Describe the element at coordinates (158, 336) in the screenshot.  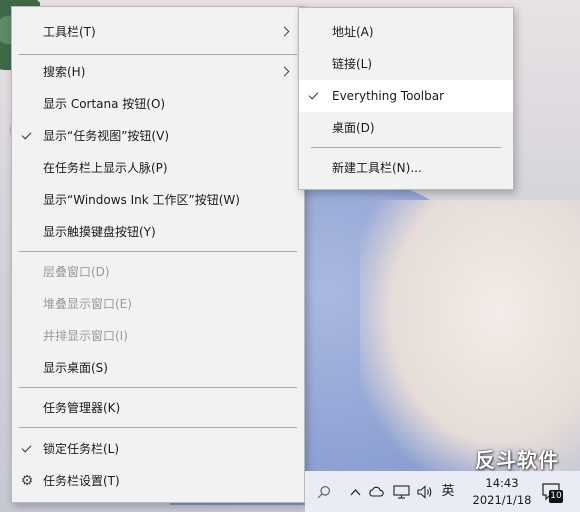
I see `menu-item-side-by-side: 并排显示窗口(I)` at that location.